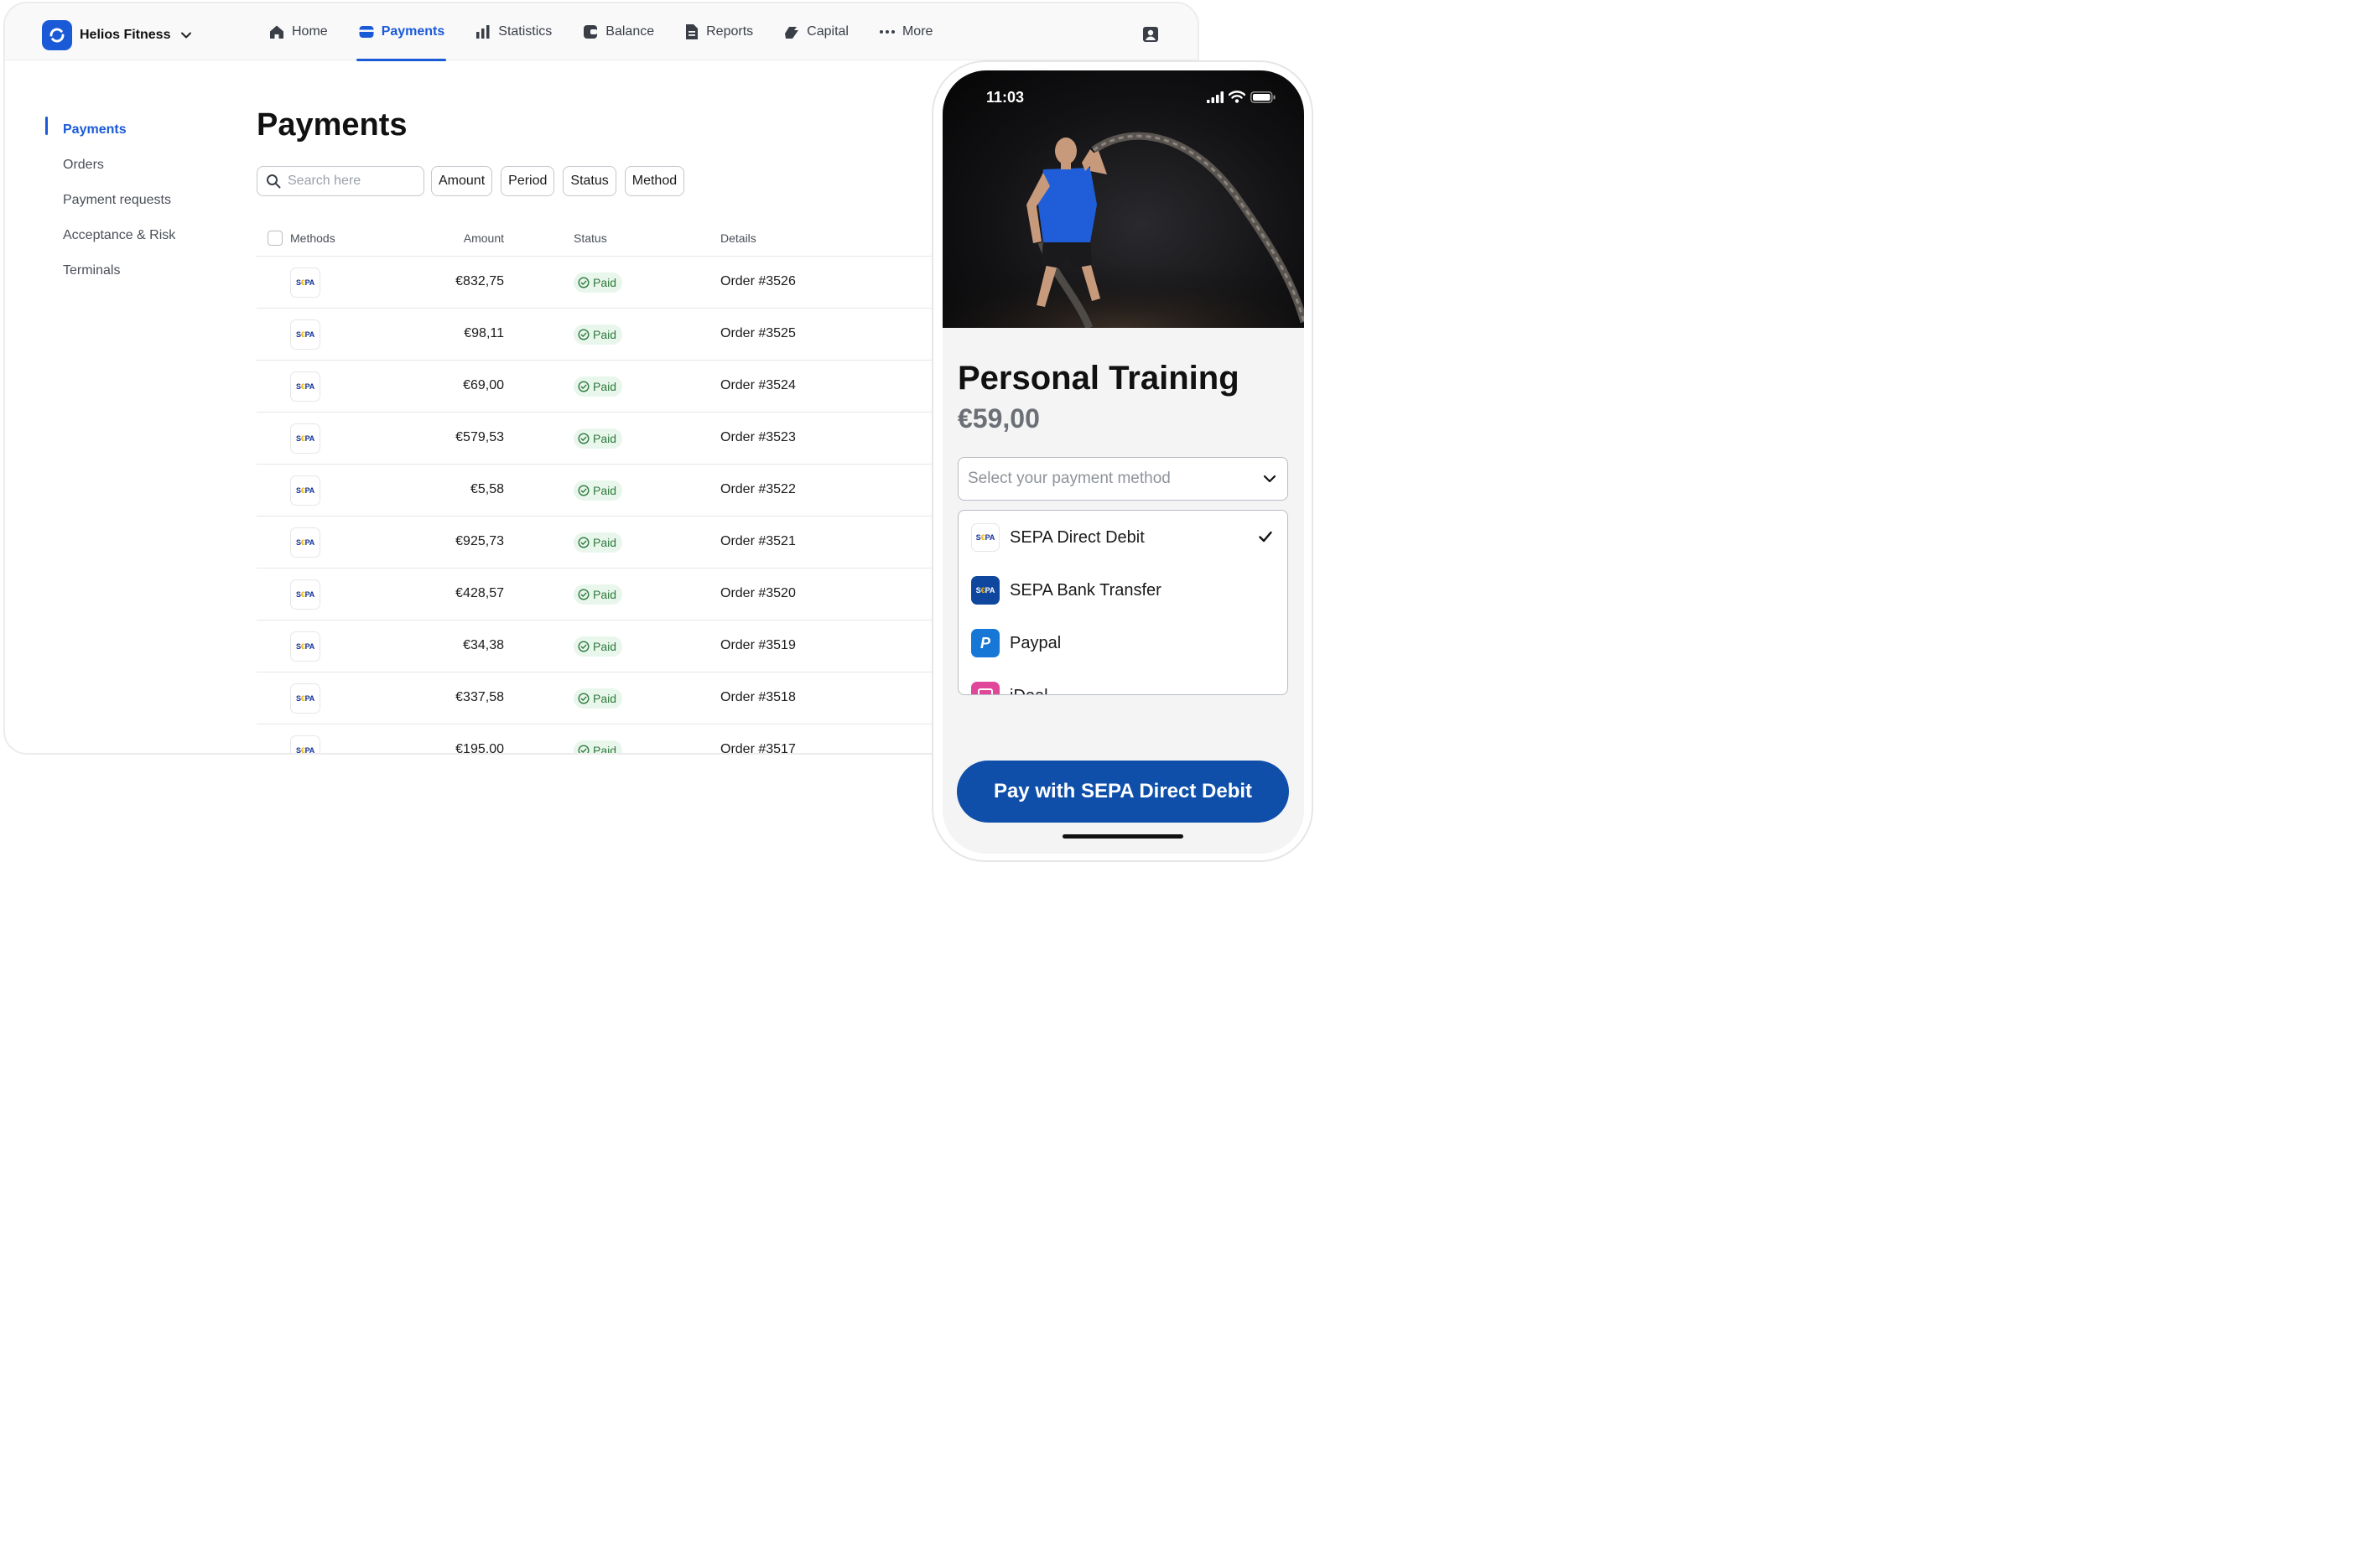 This screenshot has width=2380, height=1563. Describe the element at coordinates (1036, 642) in the screenshot. I see `option-label: Paypal` at that location.